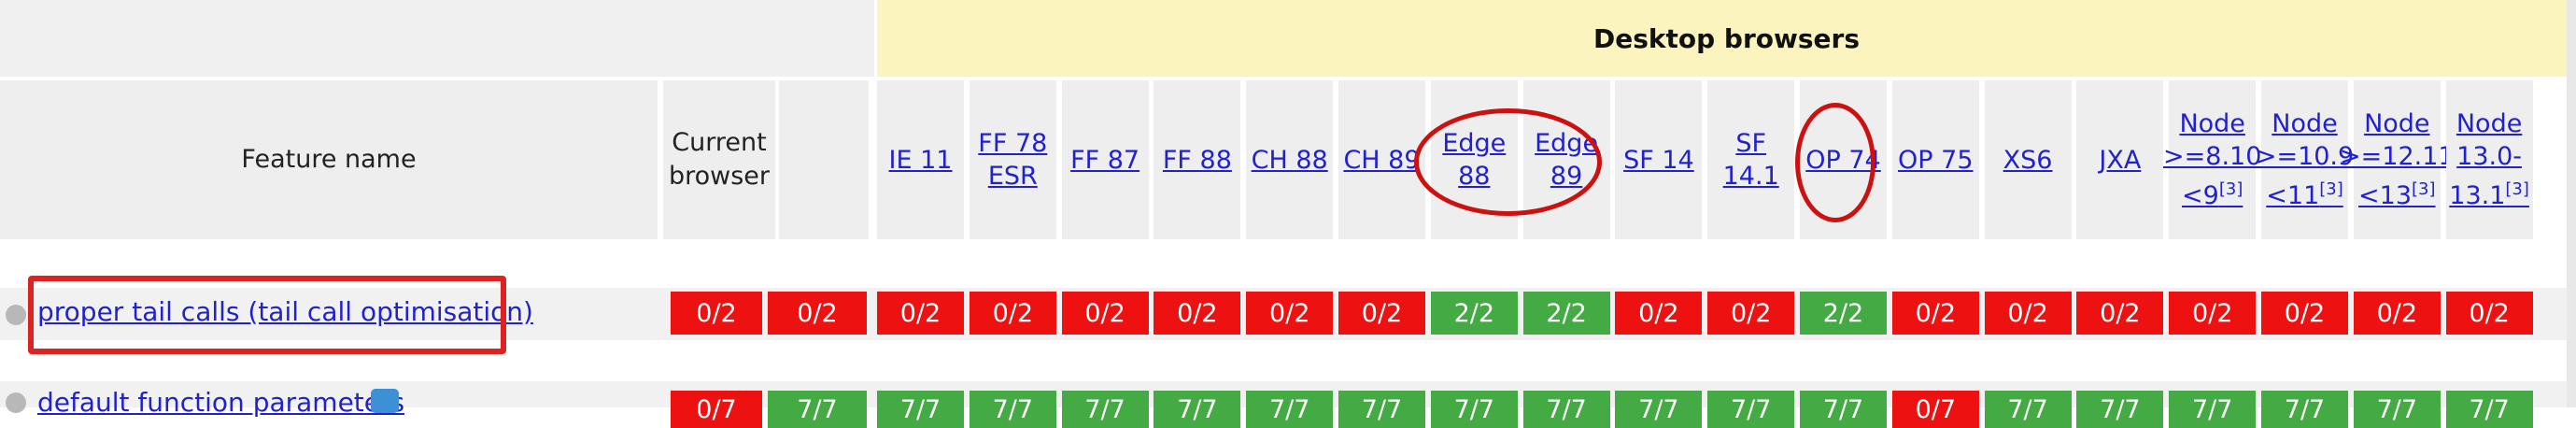  I want to click on browser-link: FF 87, so click(1104, 160).